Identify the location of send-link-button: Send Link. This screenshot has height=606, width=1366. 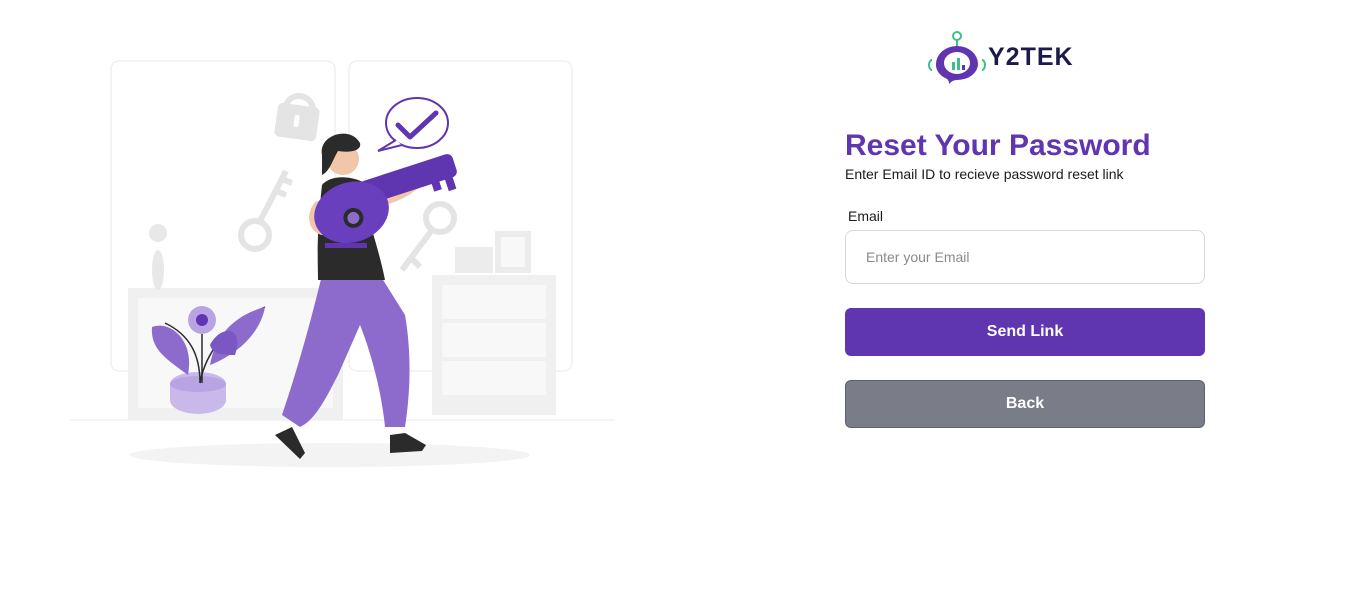
(1025, 332).